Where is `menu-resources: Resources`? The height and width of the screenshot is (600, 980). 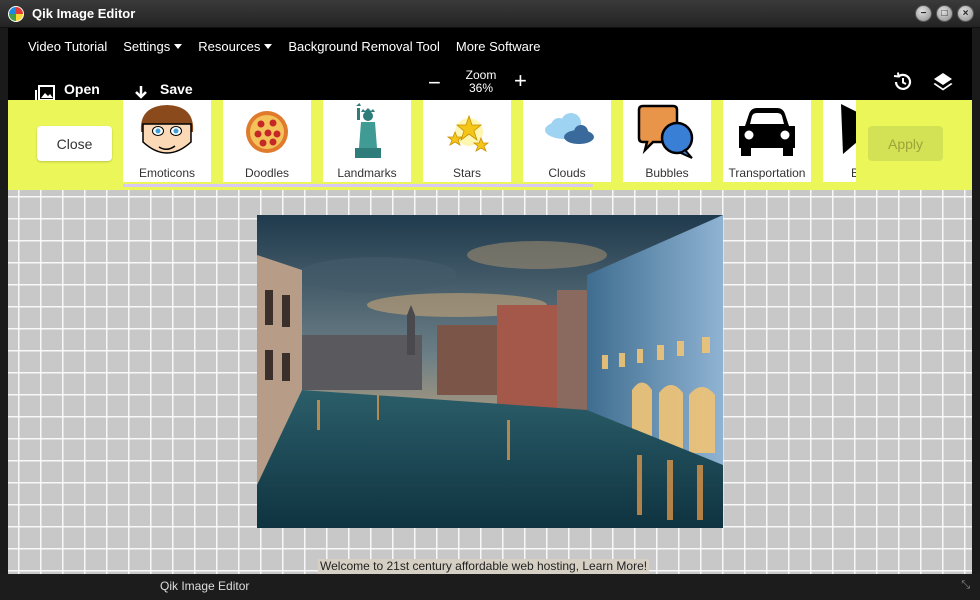
menu-resources: Resources is located at coordinates (235, 46).